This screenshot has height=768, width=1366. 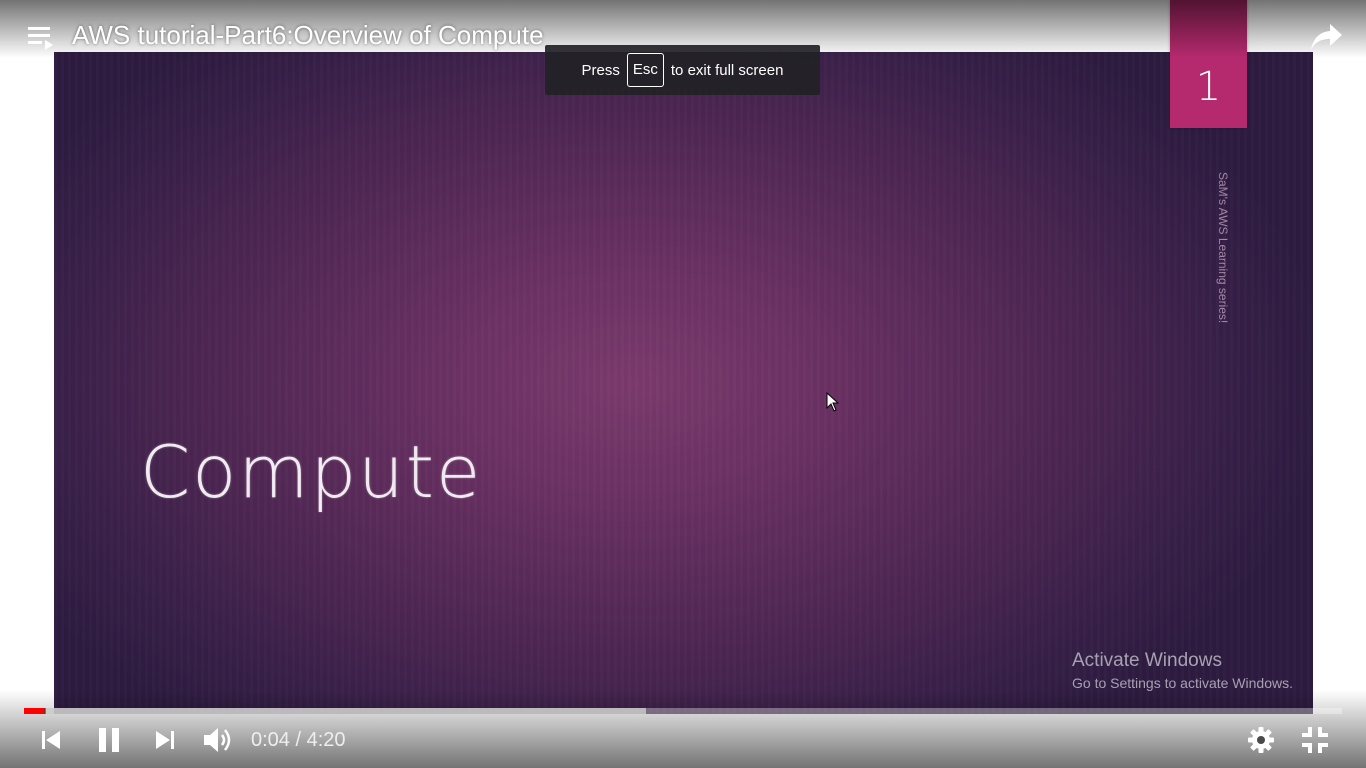 I want to click on mouse-cursor-icon, so click(x=833, y=402).